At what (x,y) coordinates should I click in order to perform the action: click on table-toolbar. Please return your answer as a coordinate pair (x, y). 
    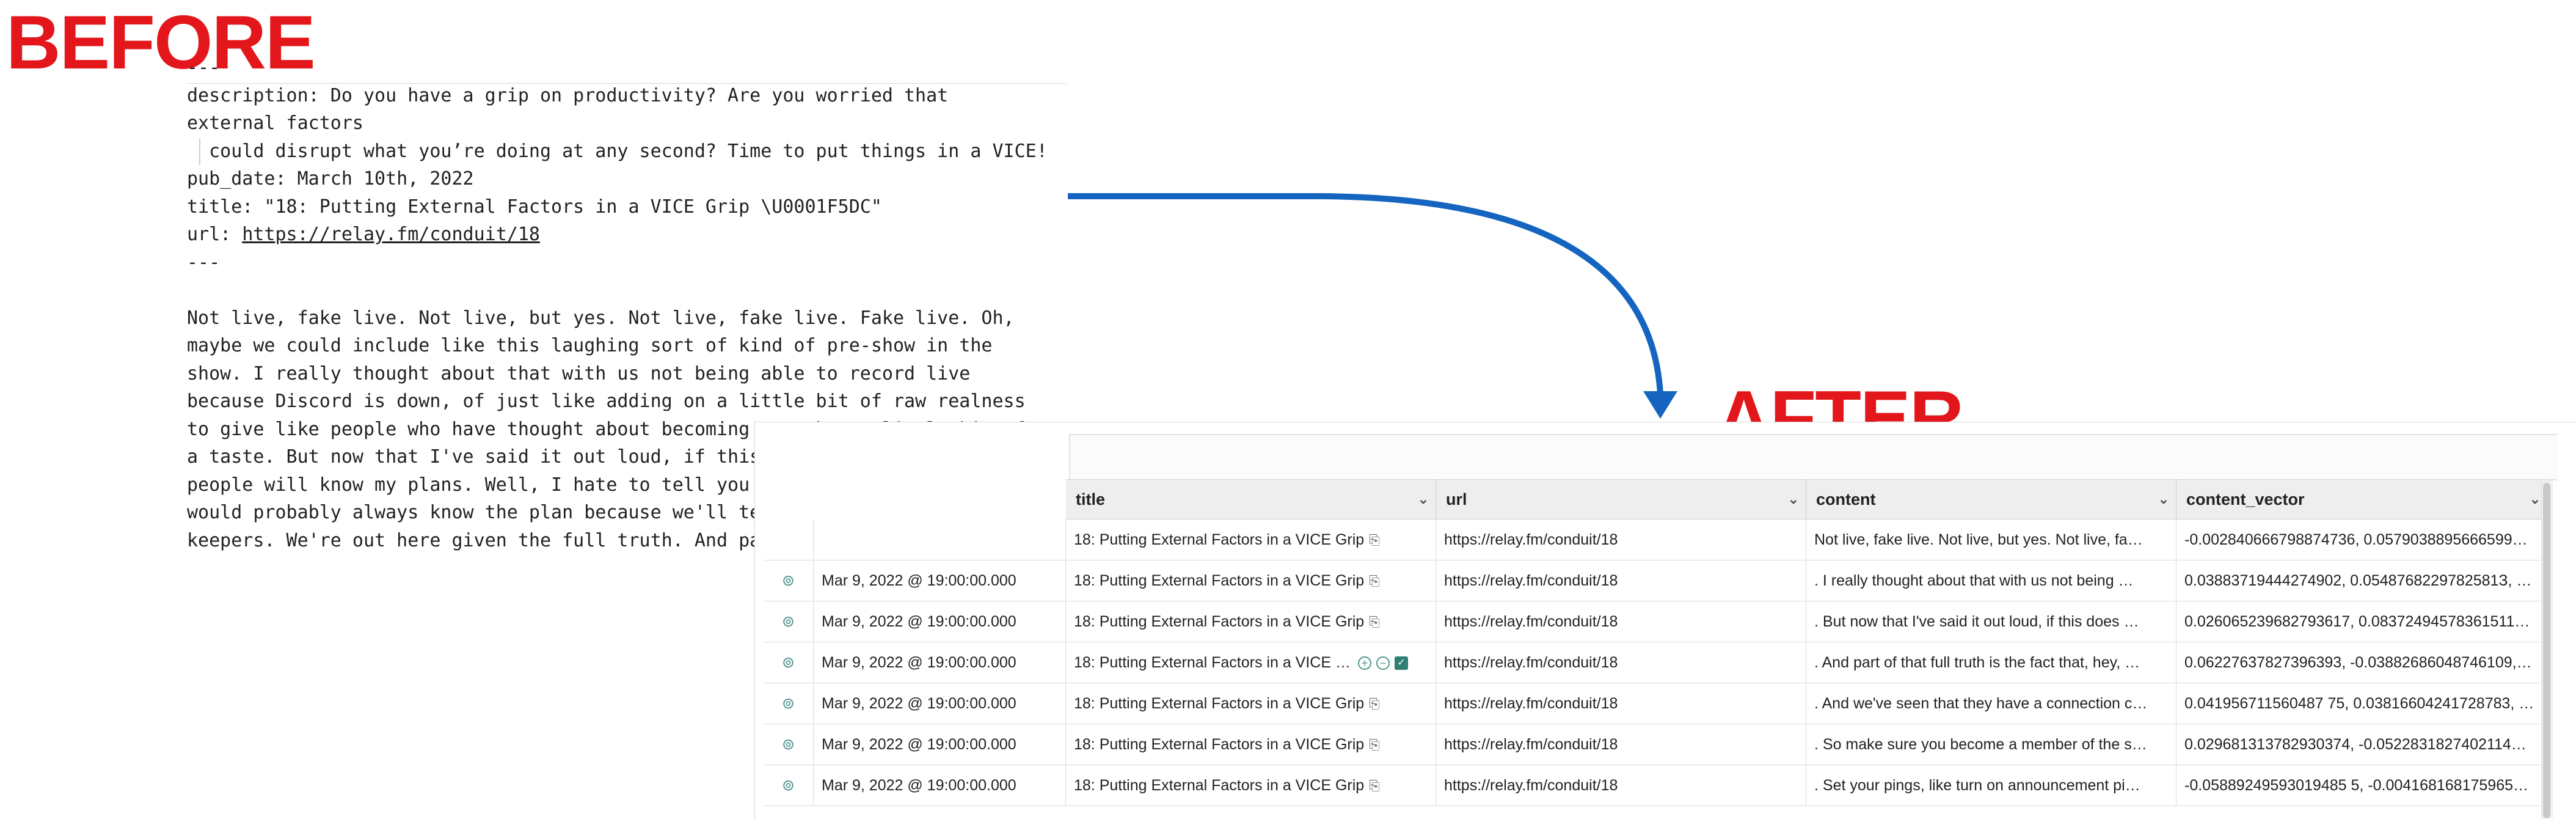
    Looking at the image, I should click on (1814, 457).